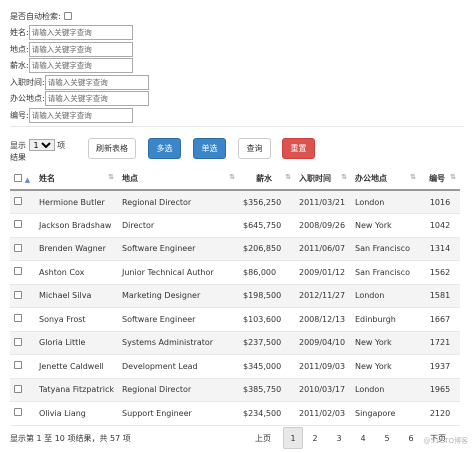  What do you see at coordinates (76, 202) in the screenshot?
I see `cell-name: Hermione Butler` at bounding box center [76, 202].